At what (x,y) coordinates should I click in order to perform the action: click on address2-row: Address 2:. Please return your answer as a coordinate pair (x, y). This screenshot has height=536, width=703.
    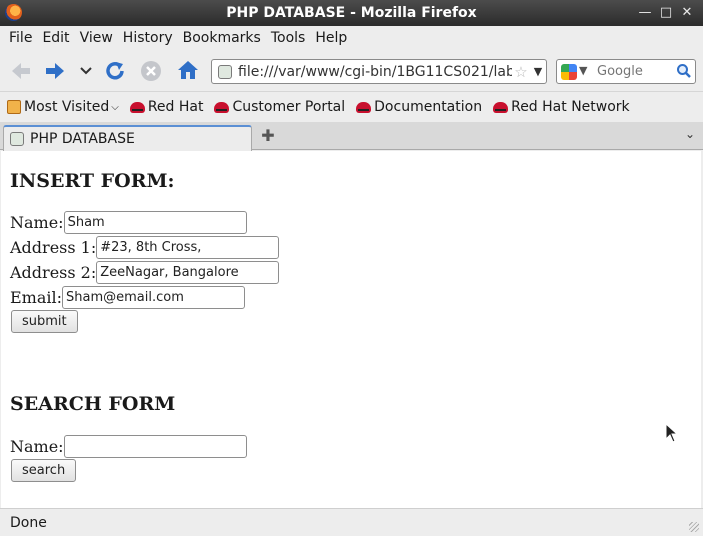
    Looking at the image, I should click on (145, 272).